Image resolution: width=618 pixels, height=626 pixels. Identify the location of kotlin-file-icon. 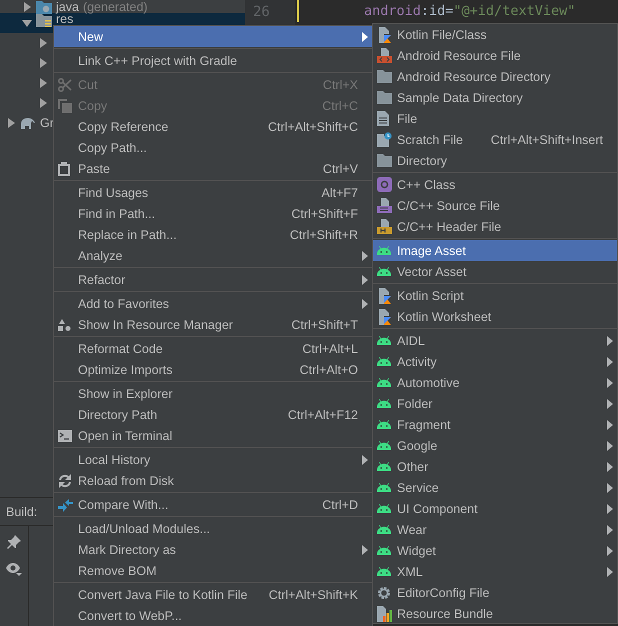
(384, 34).